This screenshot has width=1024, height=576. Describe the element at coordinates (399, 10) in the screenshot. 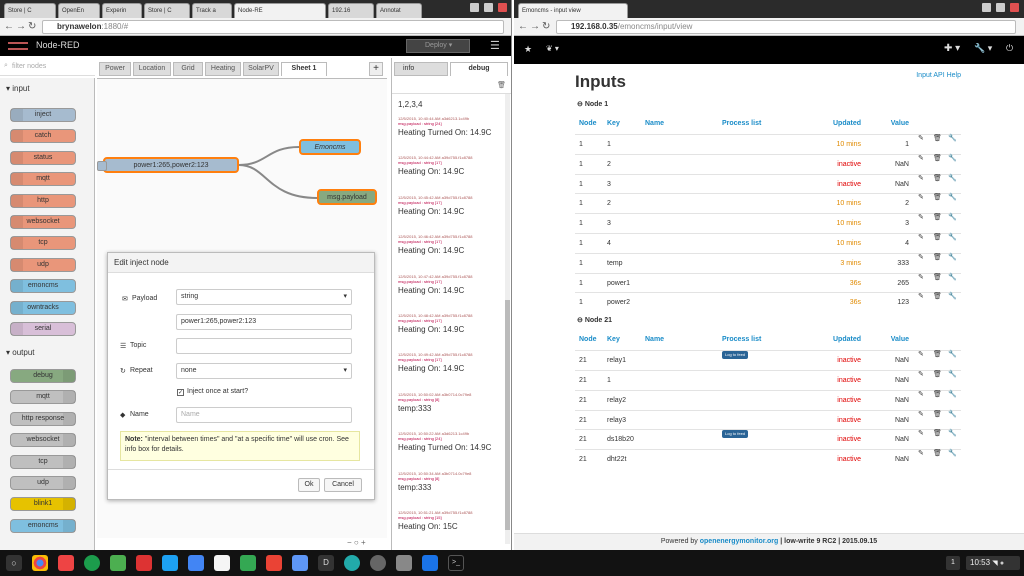

I see `browser-tab: Annotat` at that location.